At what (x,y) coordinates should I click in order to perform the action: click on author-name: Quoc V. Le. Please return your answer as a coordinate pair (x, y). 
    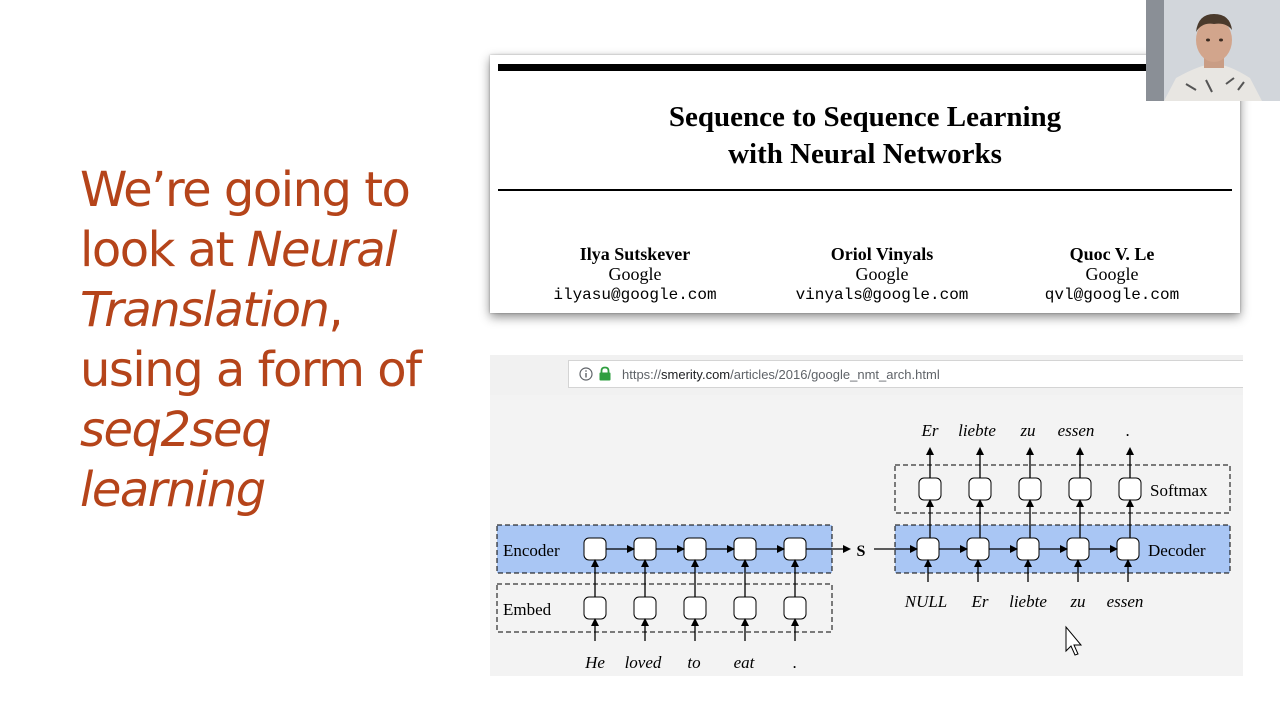
    Looking at the image, I should click on (1112, 254).